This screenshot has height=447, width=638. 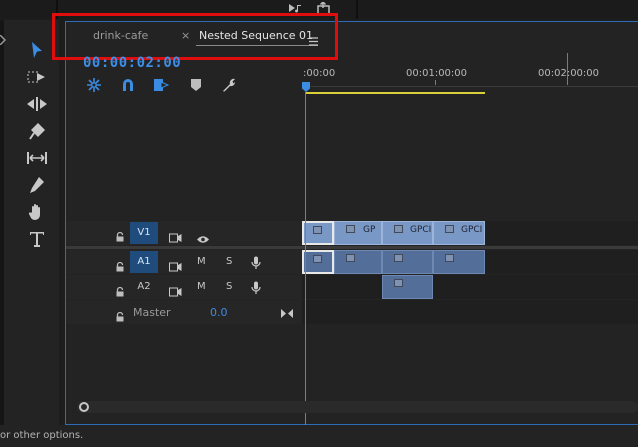 What do you see at coordinates (37, 239) in the screenshot?
I see `type-tool-icon` at bounding box center [37, 239].